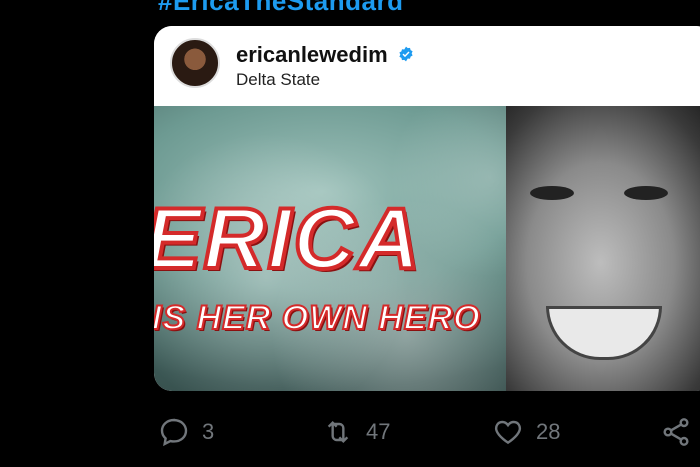 This screenshot has height=467, width=700. I want to click on share-icon, so click(676, 432).